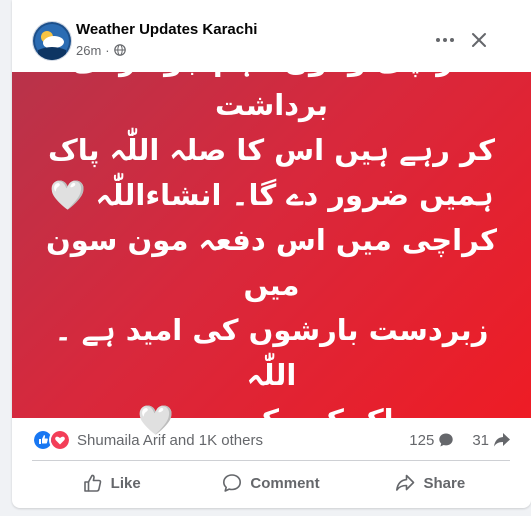 Image resolution: width=531 pixels, height=516 pixels. Describe the element at coordinates (405, 482) in the screenshot. I see `share-icon` at that location.